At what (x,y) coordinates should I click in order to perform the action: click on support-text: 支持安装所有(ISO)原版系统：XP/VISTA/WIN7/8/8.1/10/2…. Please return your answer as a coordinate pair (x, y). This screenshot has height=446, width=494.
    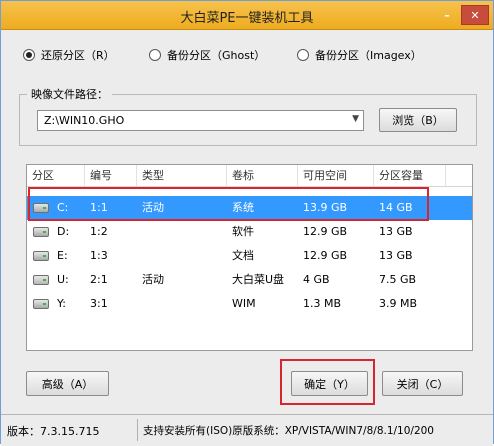
    Looking at the image, I should click on (288, 431).